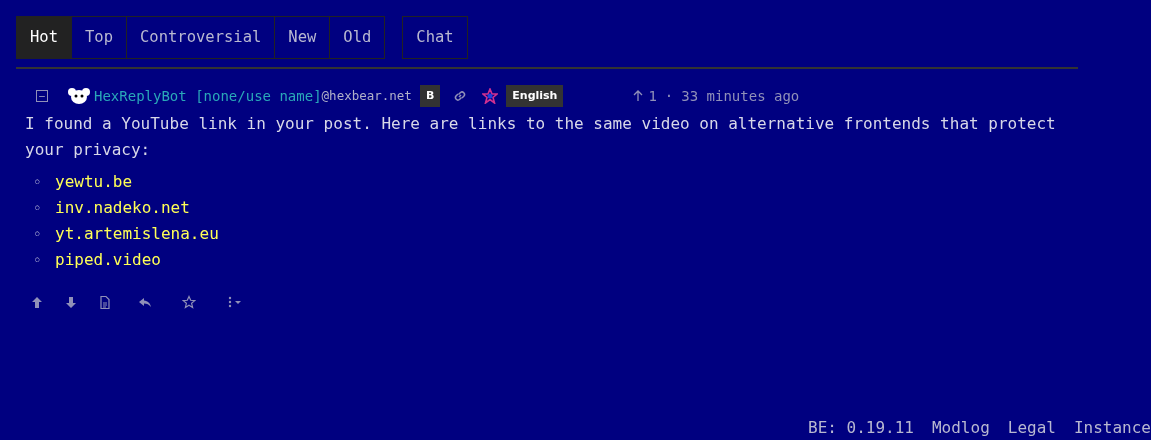 This screenshot has width=1151, height=440. I want to click on frontend-link: yt.artemislena.eu, so click(137, 234).